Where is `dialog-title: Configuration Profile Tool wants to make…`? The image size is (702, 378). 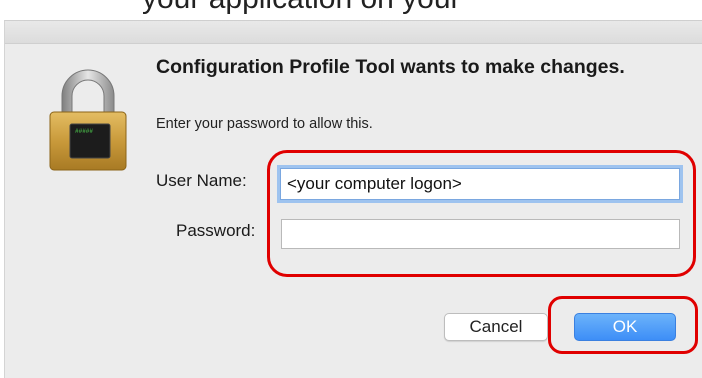
dialog-title: Configuration Profile Tool wants to make… is located at coordinates (390, 67).